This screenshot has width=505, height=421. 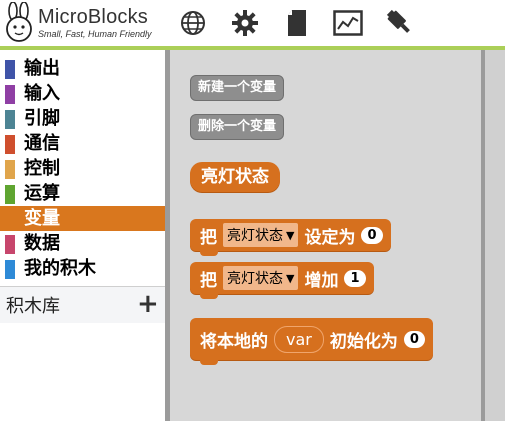 What do you see at coordinates (235, 177) in the screenshot?
I see `variable-reporter-block: 亮灯状态` at bounding box center [235, 177].